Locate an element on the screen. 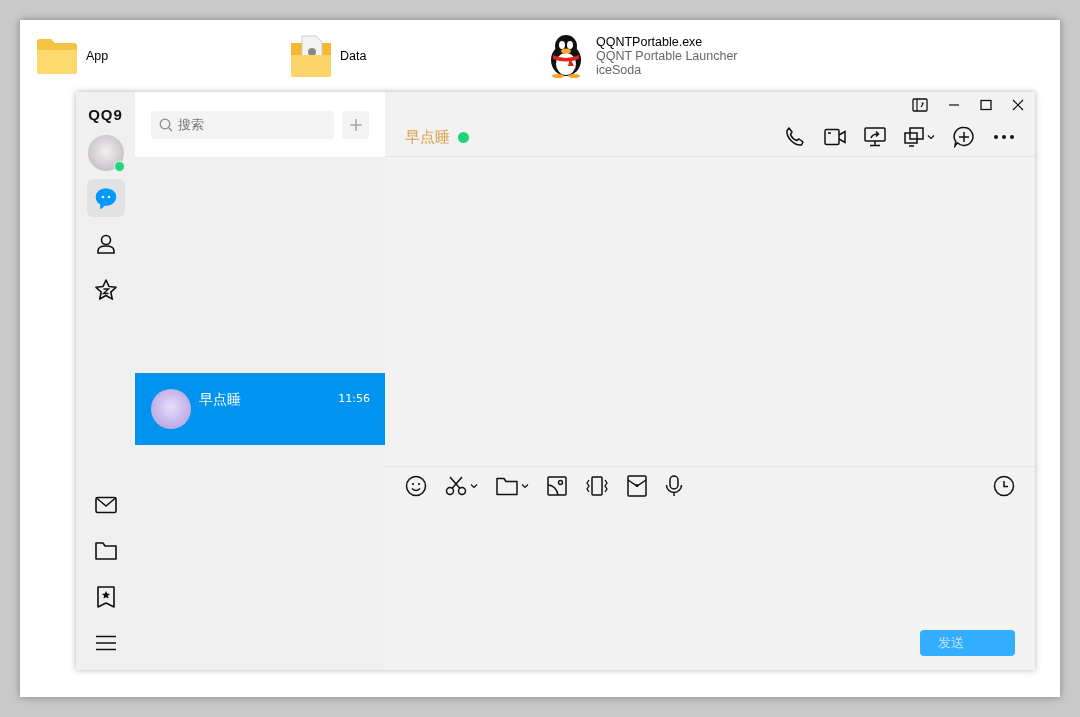 The width and height of the screenshot is (1080, 717). app-logo: QQ9 is located at coordinates (105, 114).